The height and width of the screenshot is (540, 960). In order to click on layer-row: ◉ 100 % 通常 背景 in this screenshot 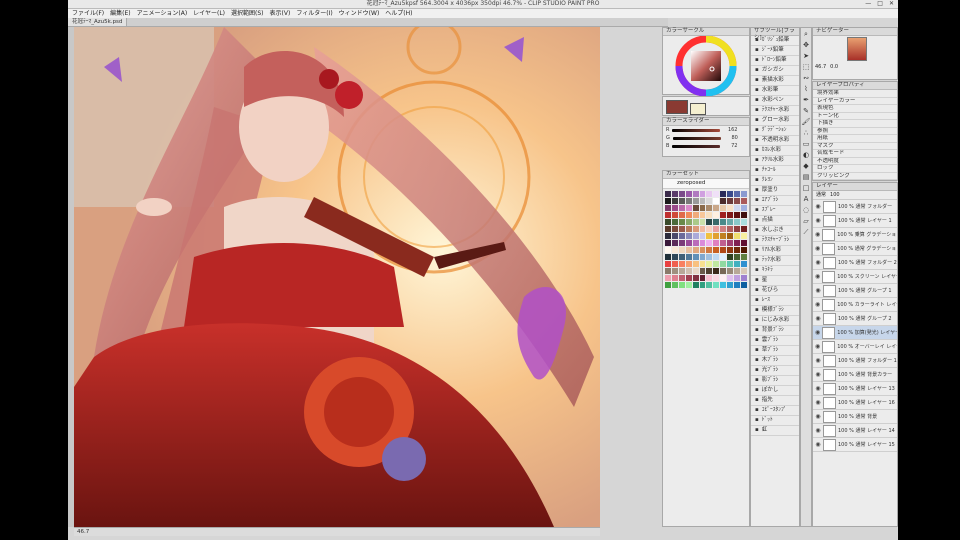, I will do `click(855, 417)`.